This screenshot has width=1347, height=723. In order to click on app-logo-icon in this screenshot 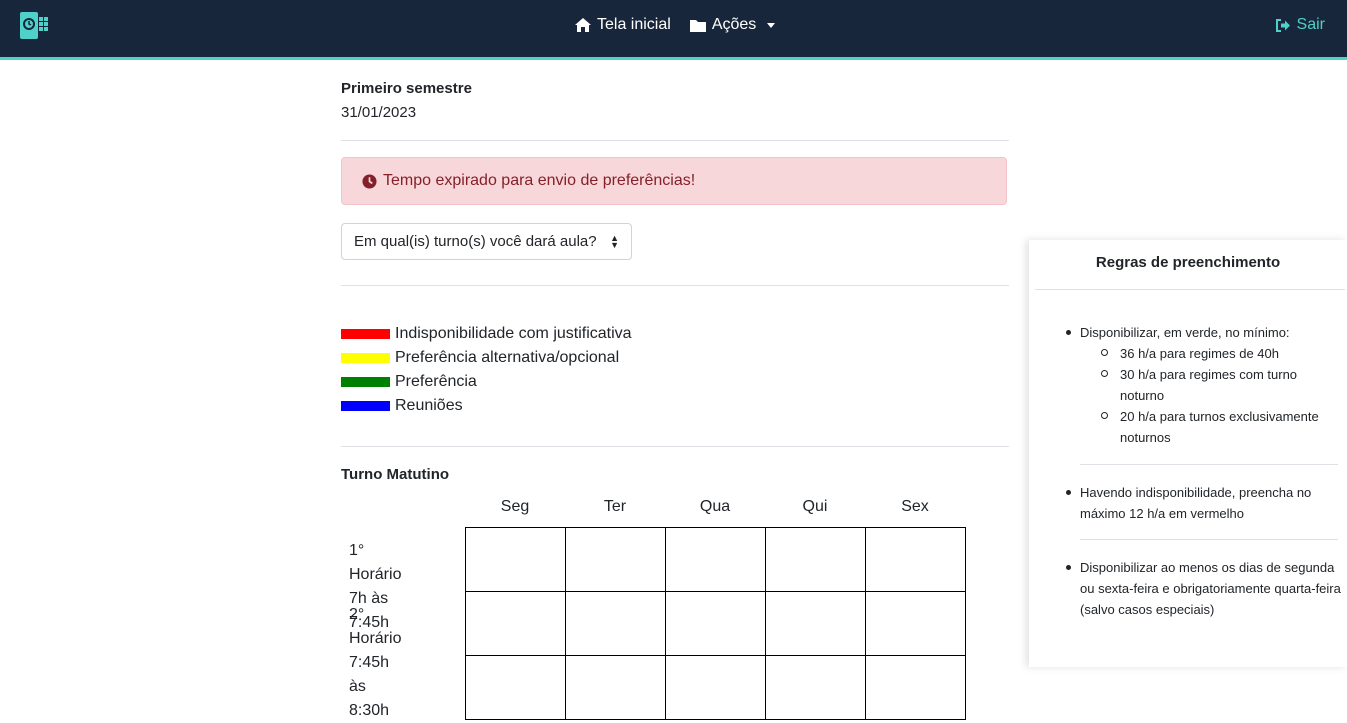, I will do `click(34, 25)`.